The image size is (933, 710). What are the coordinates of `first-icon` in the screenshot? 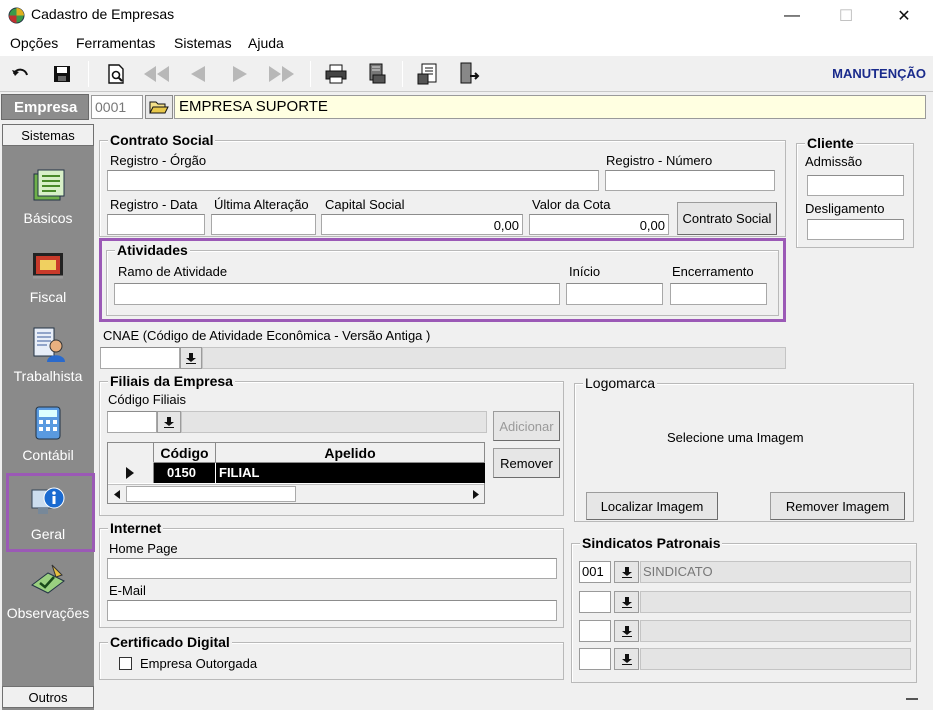 It's located at (156, 74).